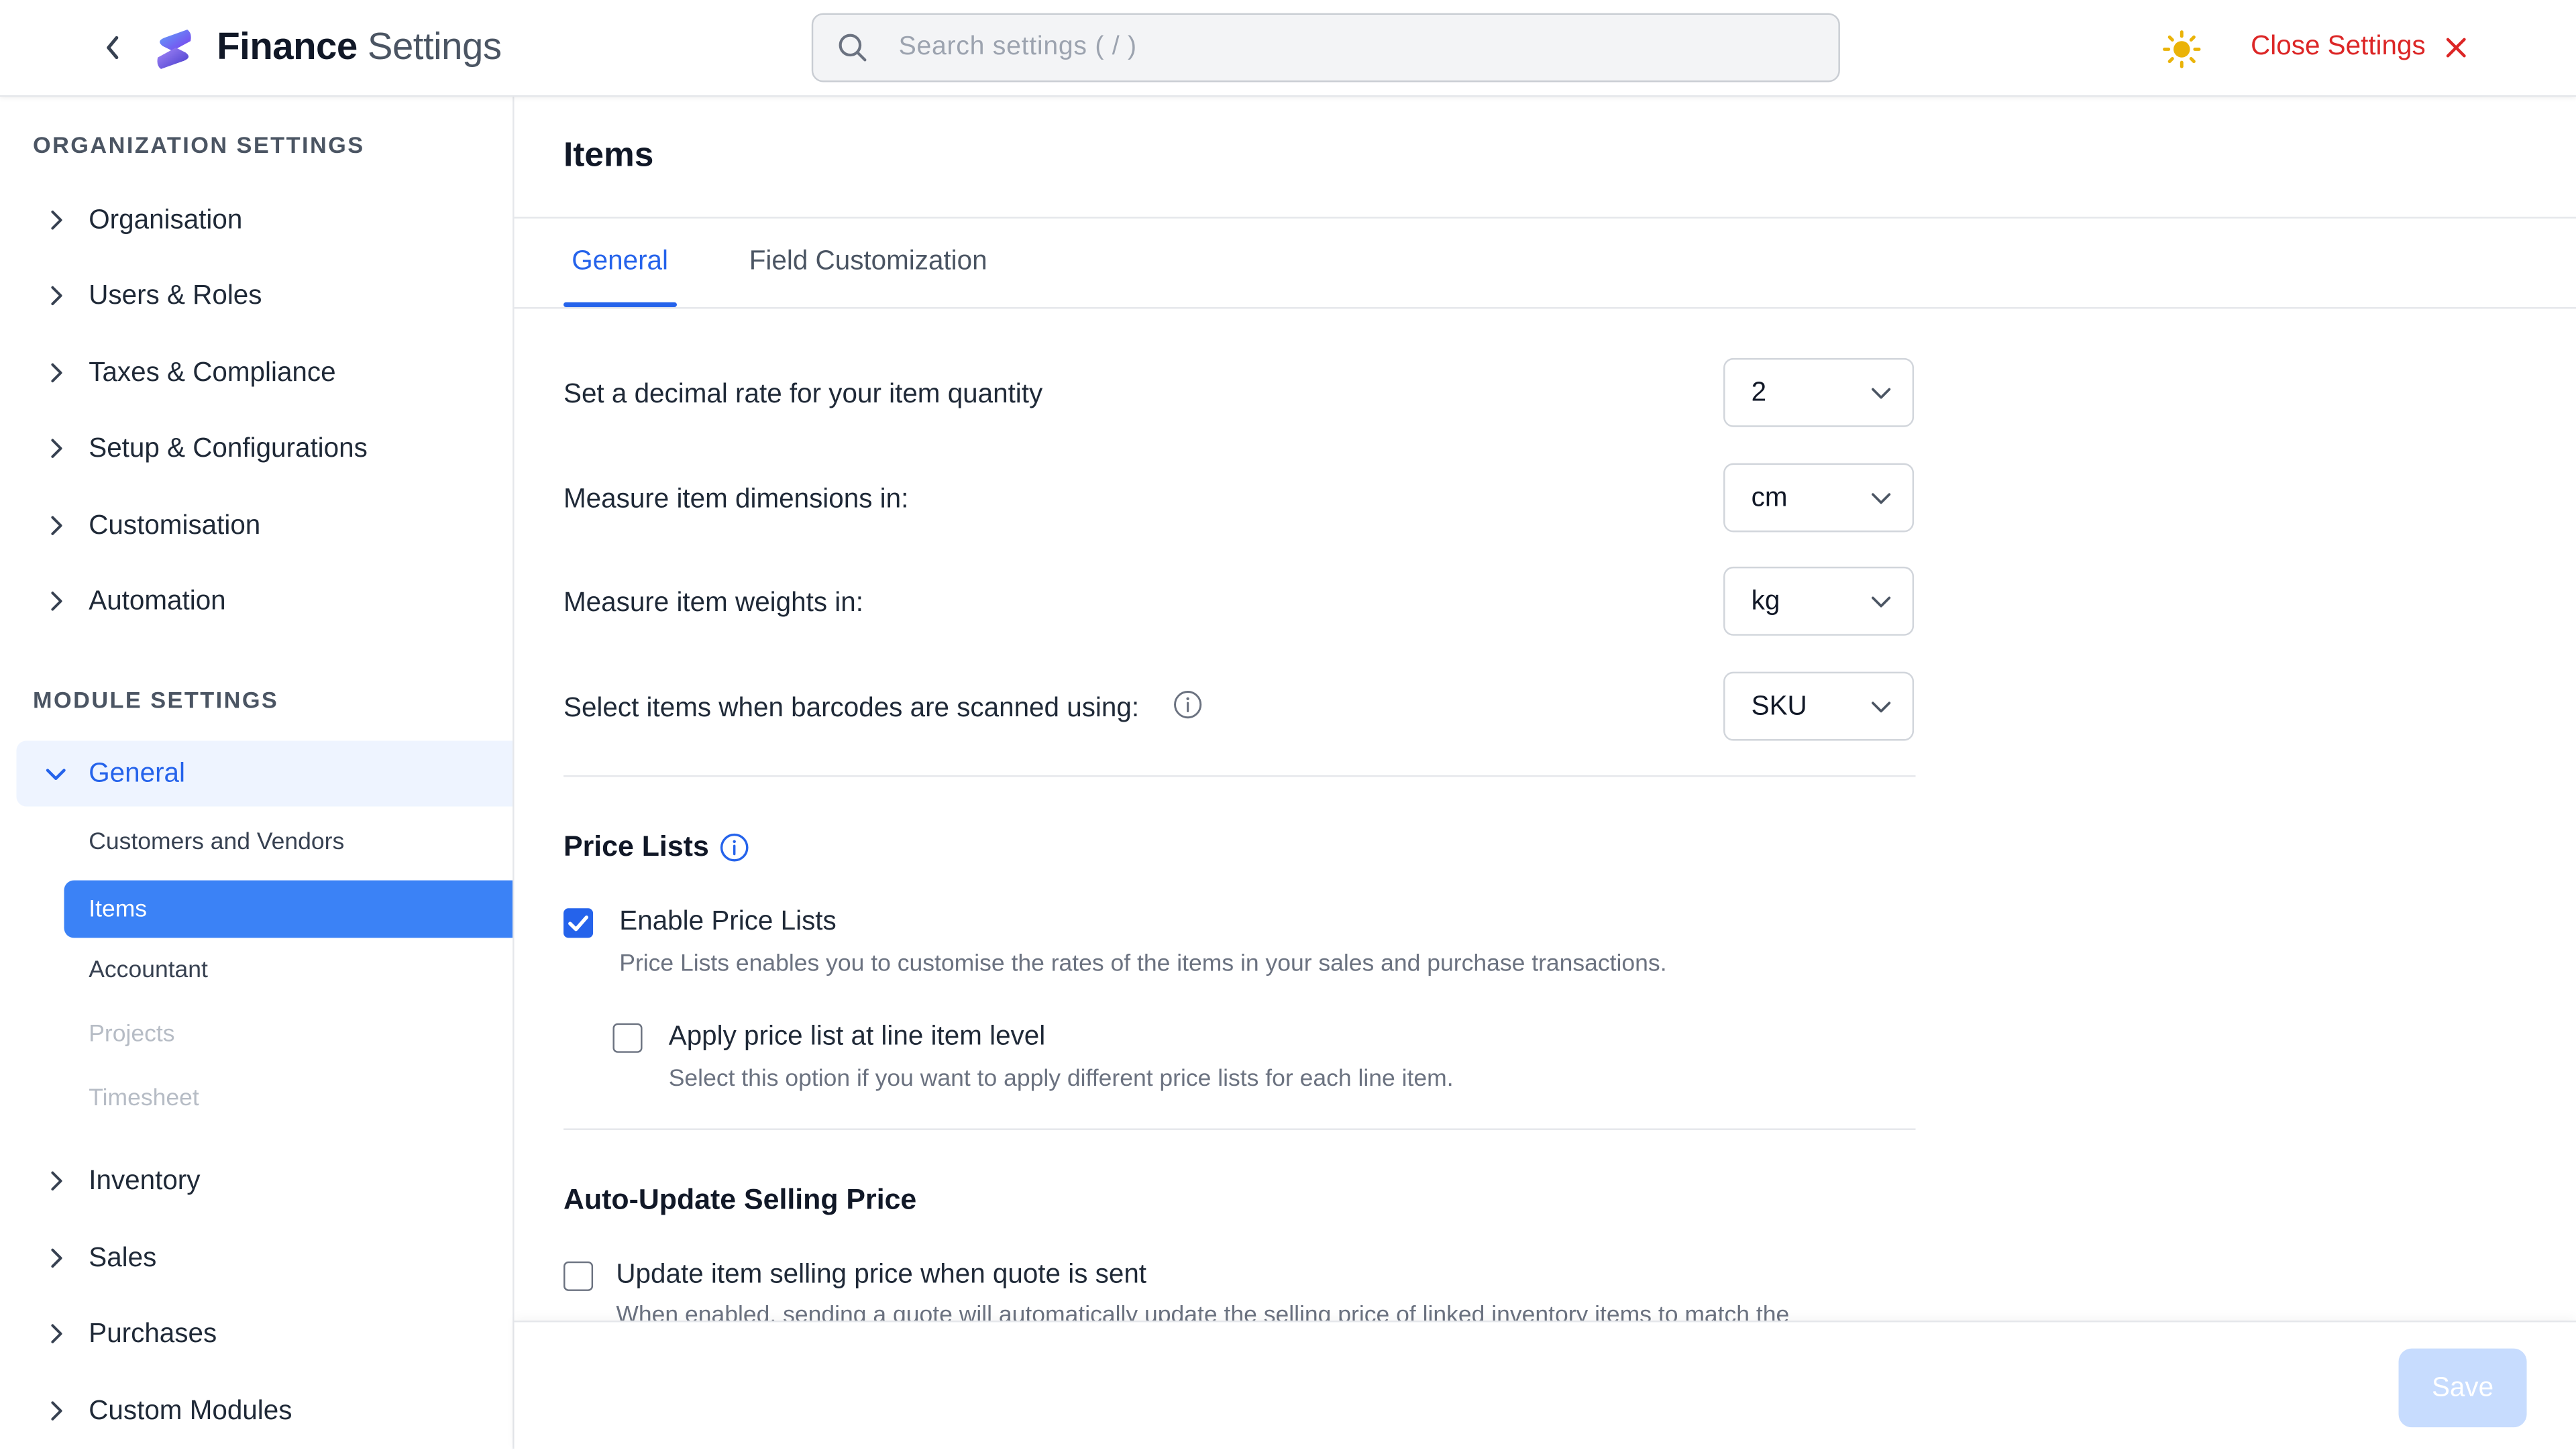  I want to click on sidebar-item-inventory: Inventory, so click(256, 1181).